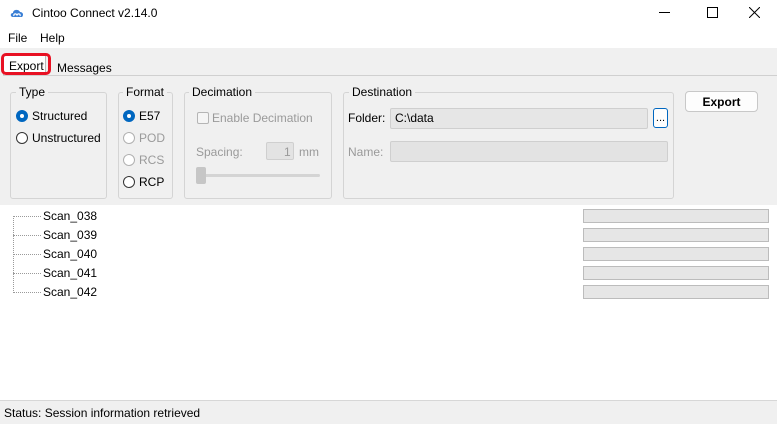  What do you see at coordinates (309, 152) in the screenshot?
I see `spacing-unit: mm` at bounding box center [309, 152].